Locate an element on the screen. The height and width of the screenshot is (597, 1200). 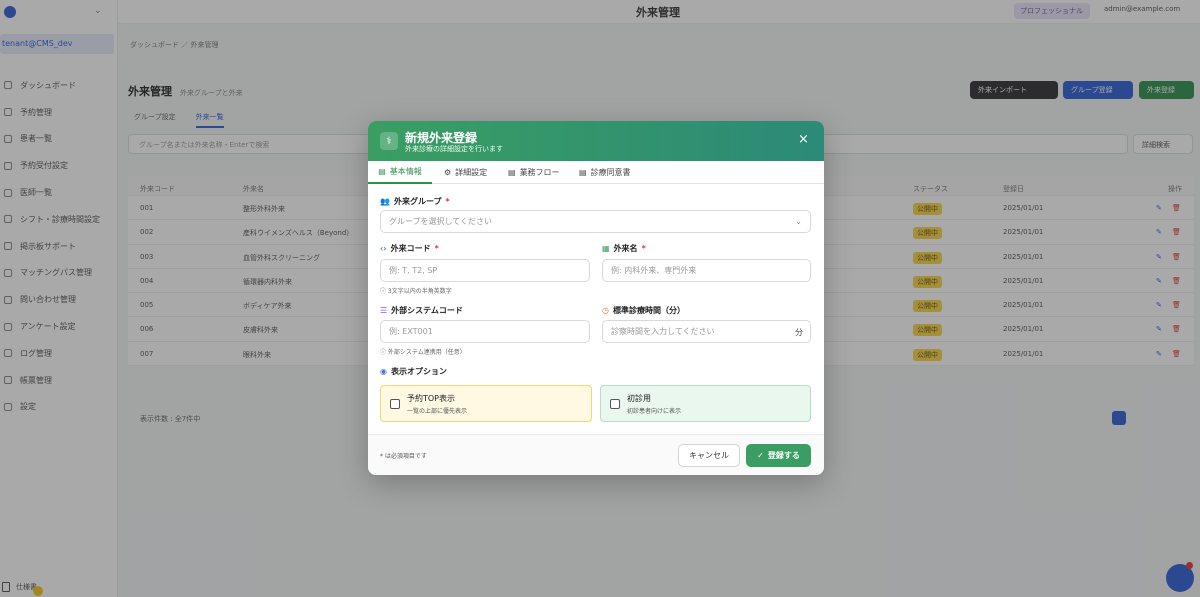
option-title: 初診用 is located at coordinates (639, 398).